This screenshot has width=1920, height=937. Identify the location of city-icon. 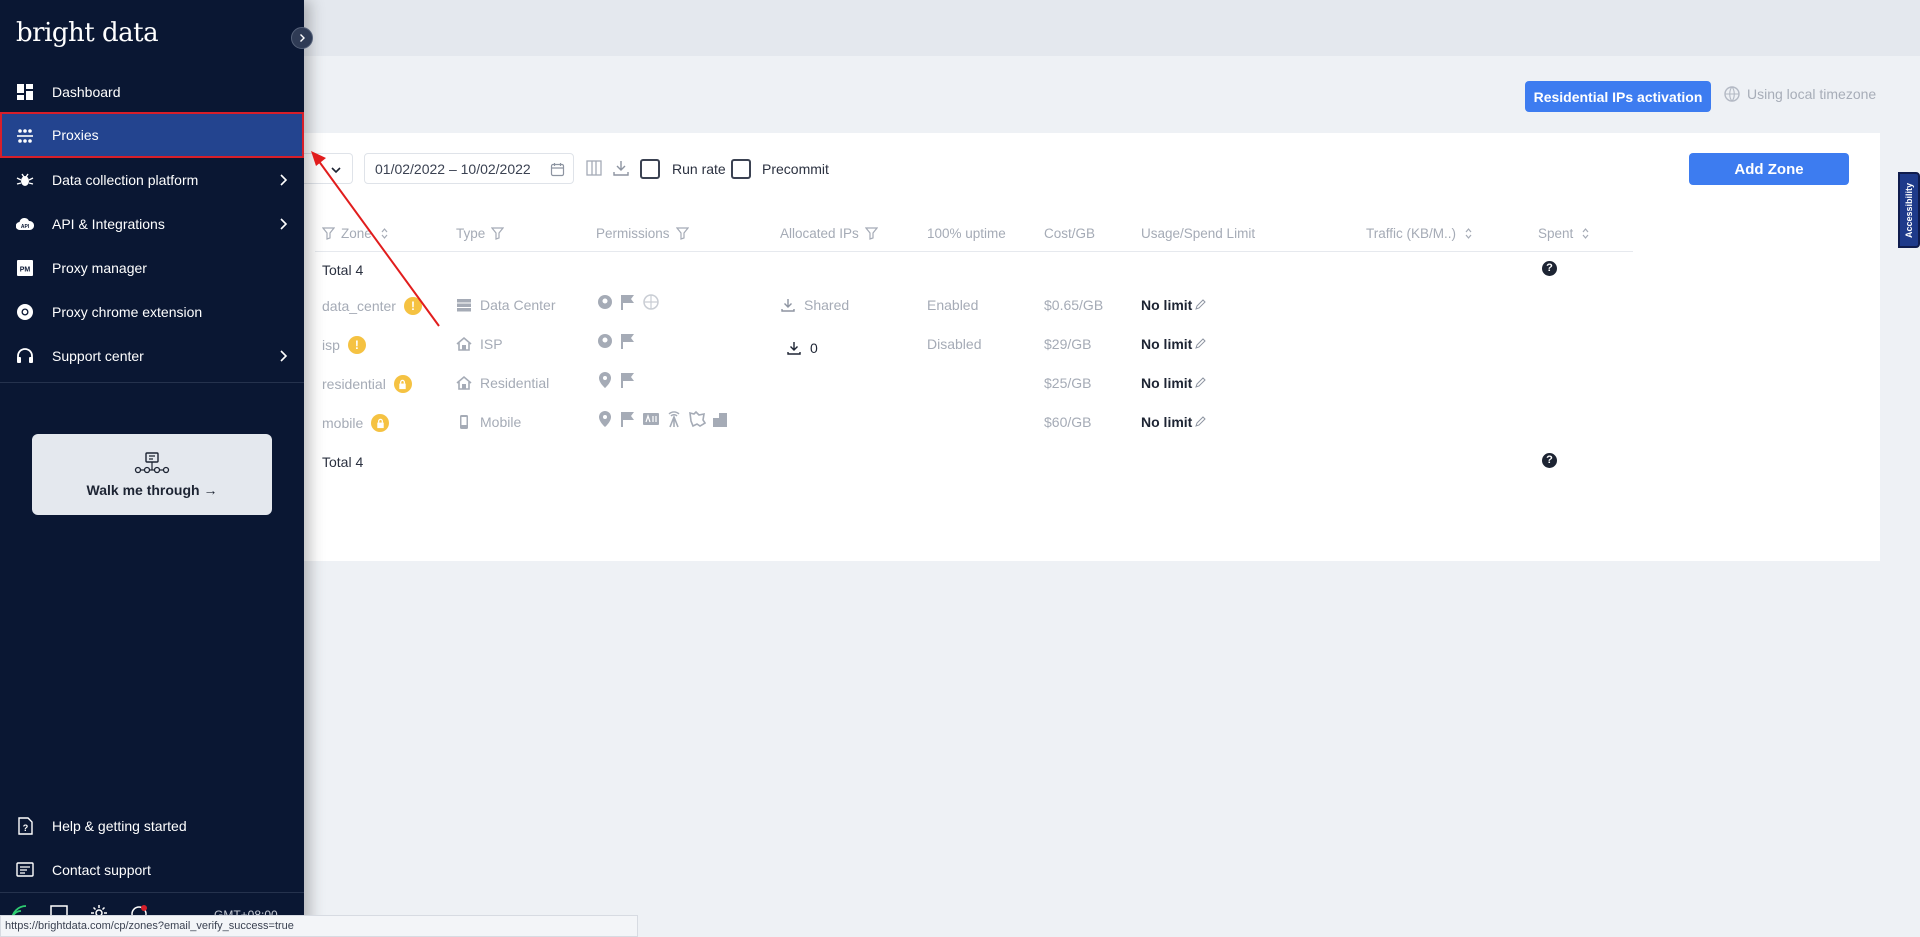
(720, 420).